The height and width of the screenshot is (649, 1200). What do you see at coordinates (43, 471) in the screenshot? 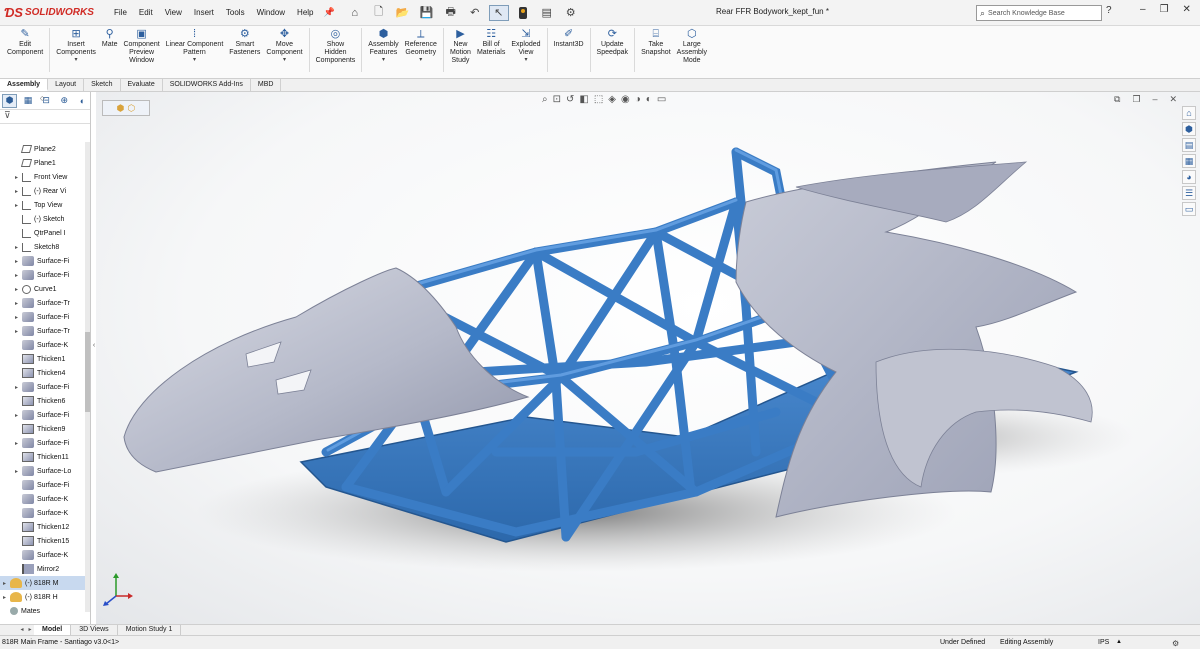
I see `tree-item: ▸ Surface-Lo` at bounding box center [43, 471].